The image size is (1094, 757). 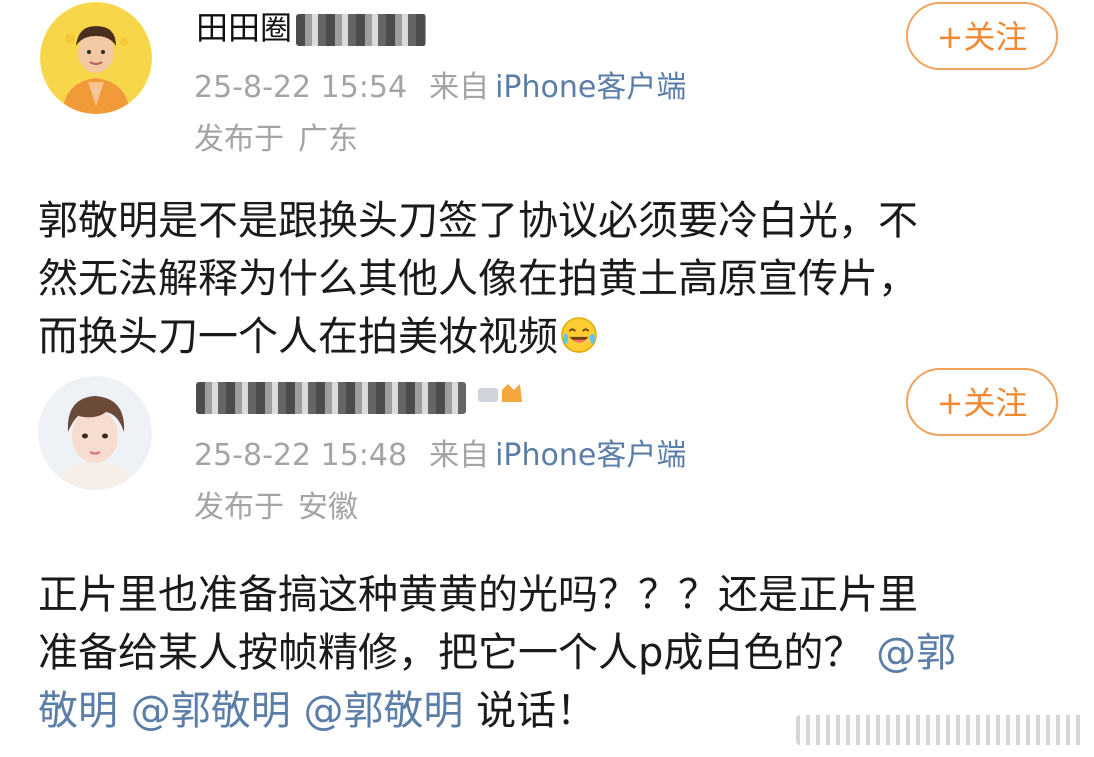 I want to click on post-body-tail: 说话！, so click(x=536, y=711).